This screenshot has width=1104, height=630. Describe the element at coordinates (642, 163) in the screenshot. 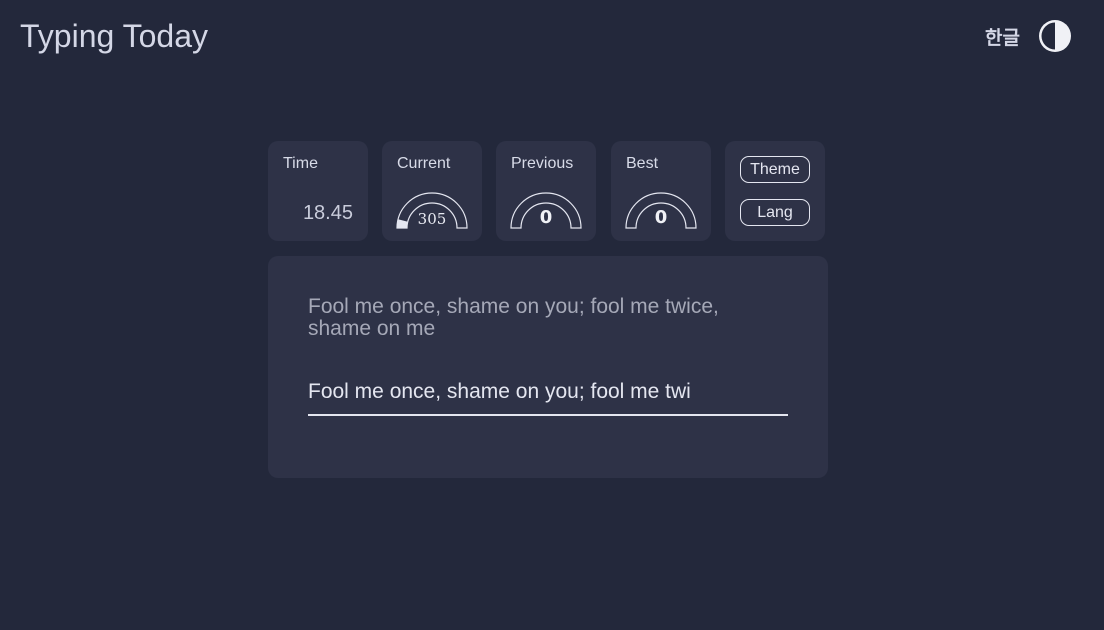

I see `best-label: Best` at that location.